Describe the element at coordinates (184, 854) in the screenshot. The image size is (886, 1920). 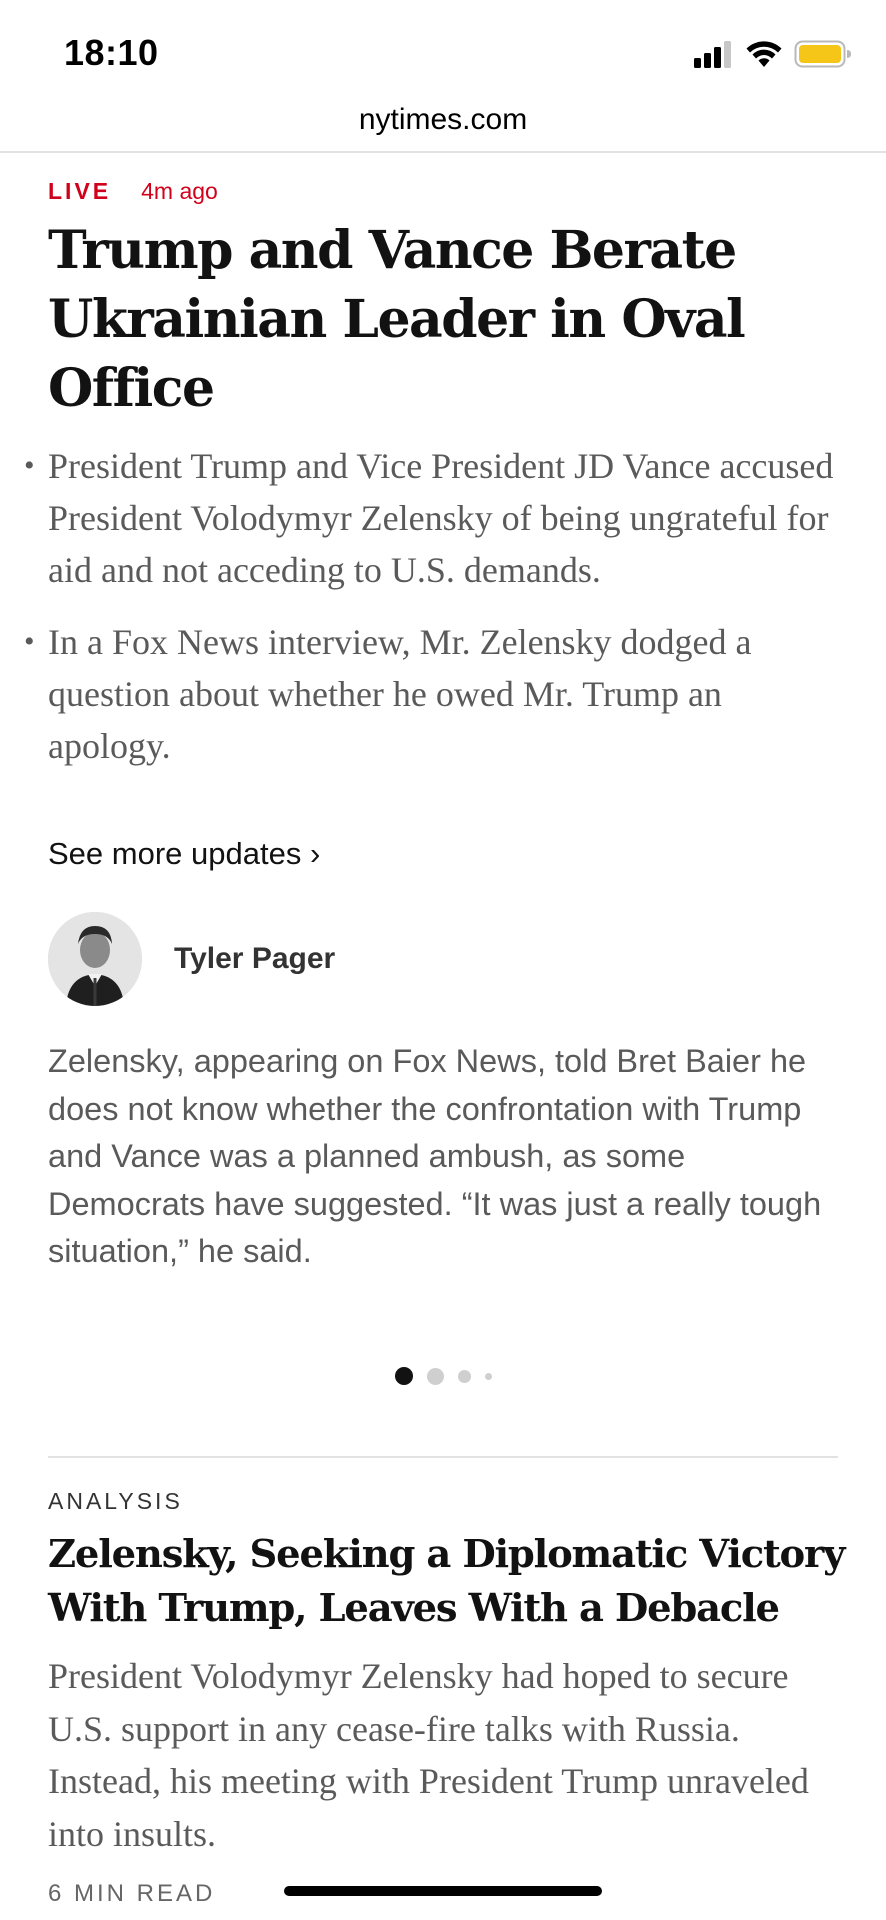
I see `see-more-updates-link: See more updates ›` at that location.